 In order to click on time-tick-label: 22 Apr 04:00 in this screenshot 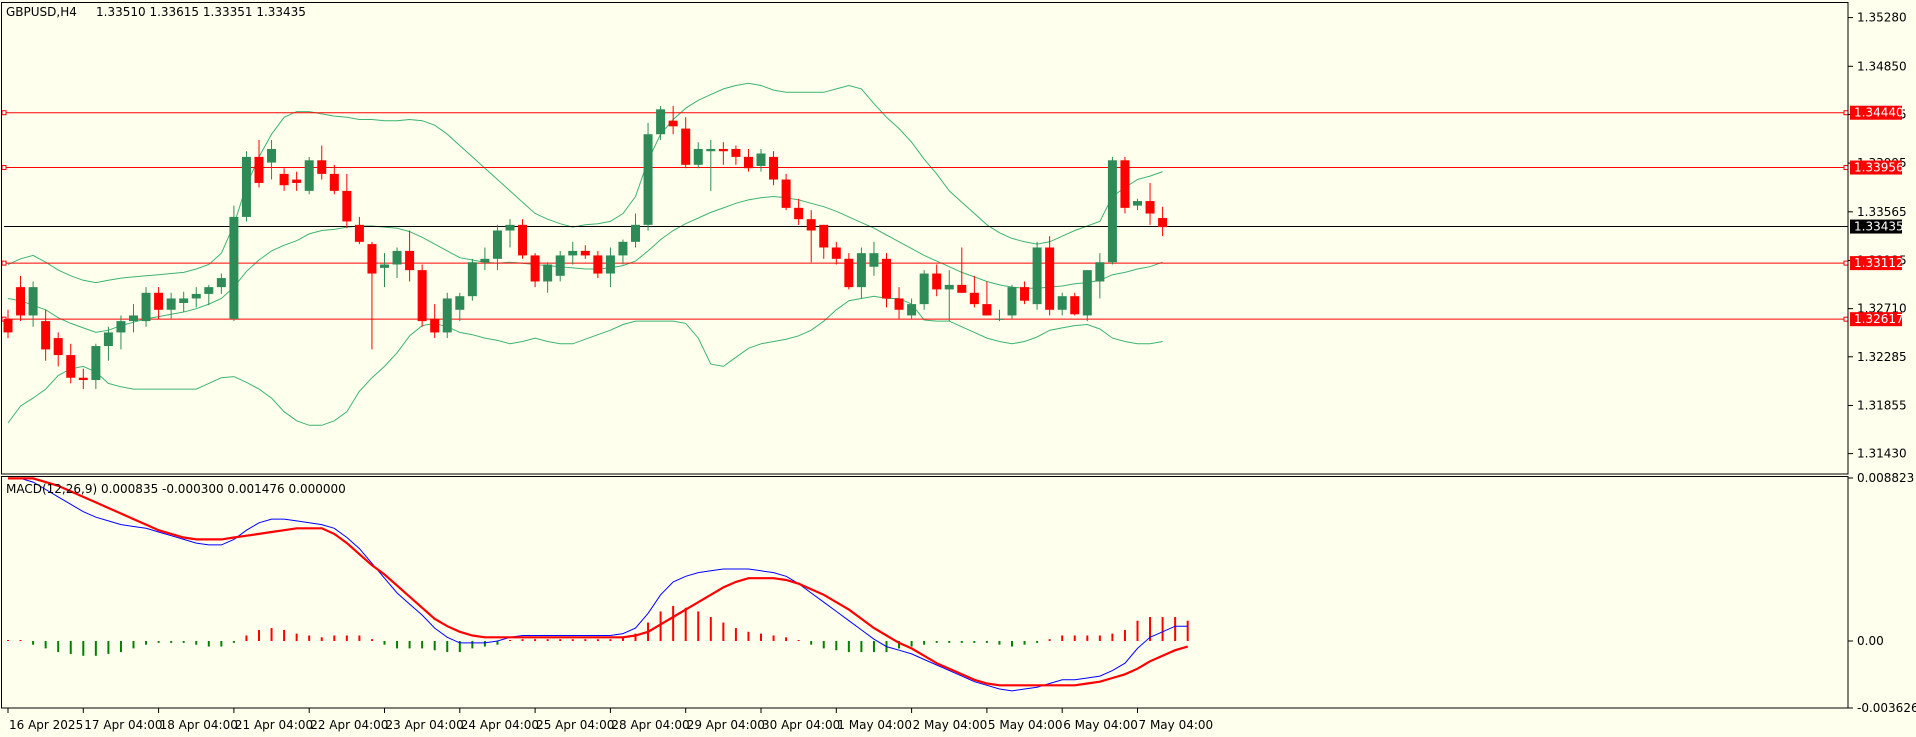, I will do `click(349, 725)`.